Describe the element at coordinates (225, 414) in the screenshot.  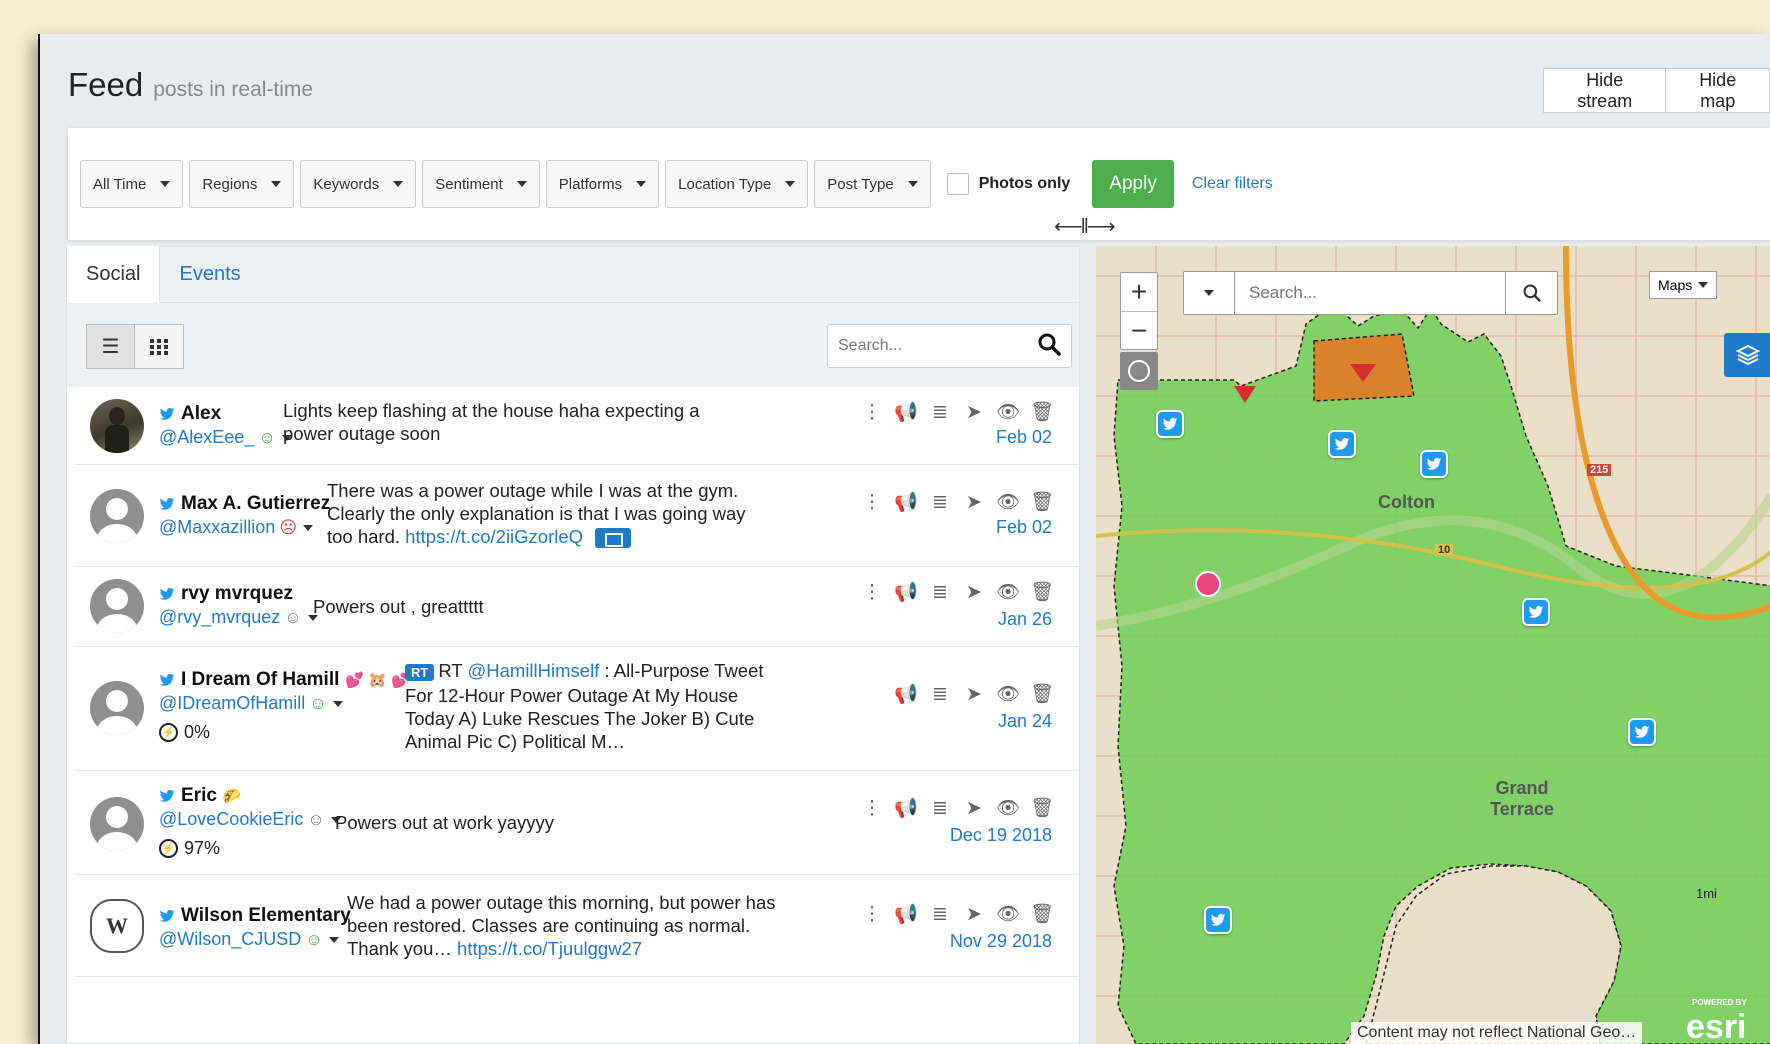
I see `user-name: Alex` at that location.